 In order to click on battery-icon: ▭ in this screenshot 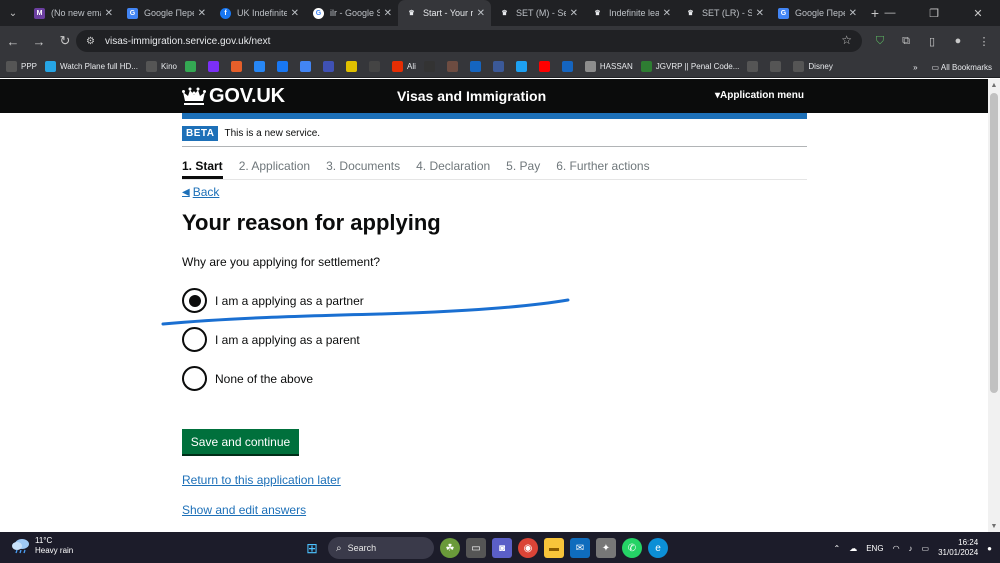, I will do `click(926, 548)`.